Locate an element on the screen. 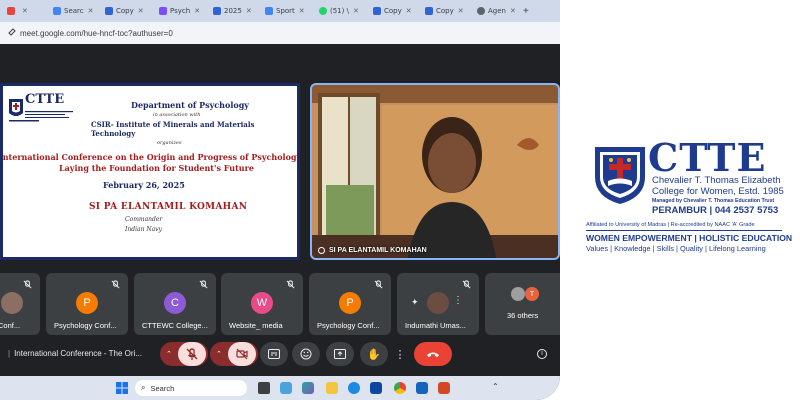 This screenshot has height=400, width=800. others-tile: T 36 others is located at coordinates (522, 304).